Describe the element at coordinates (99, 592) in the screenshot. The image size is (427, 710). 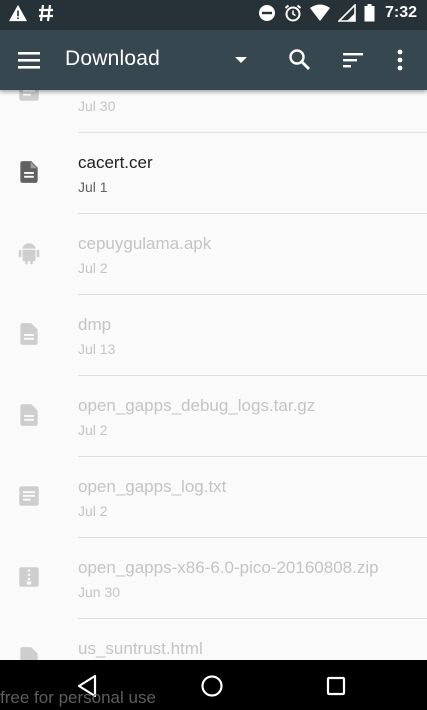
I see `file-date: Jun 30` at that location.